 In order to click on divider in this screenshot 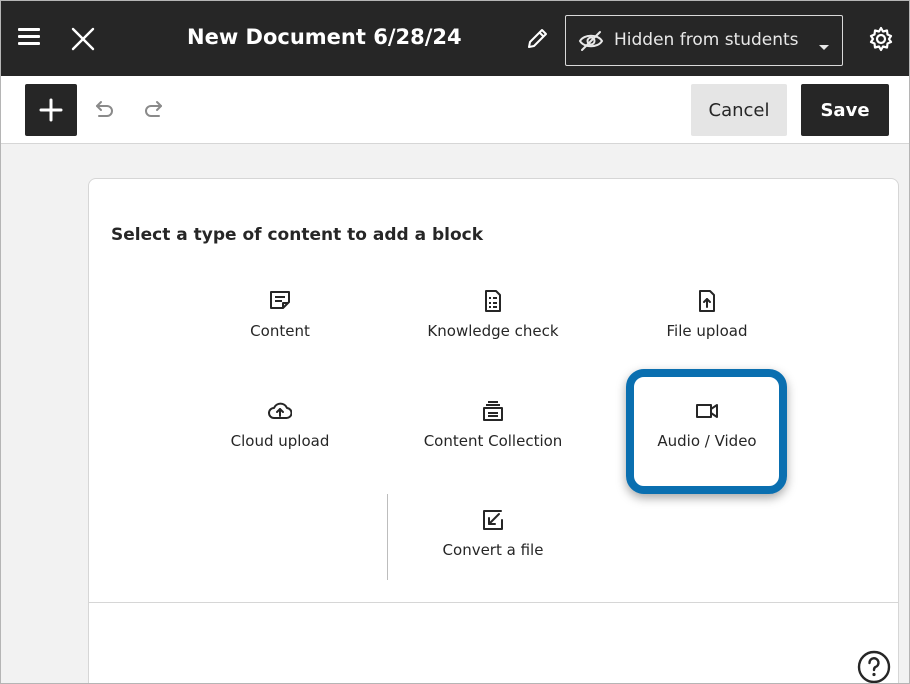, I will do `click(387, 537)`.